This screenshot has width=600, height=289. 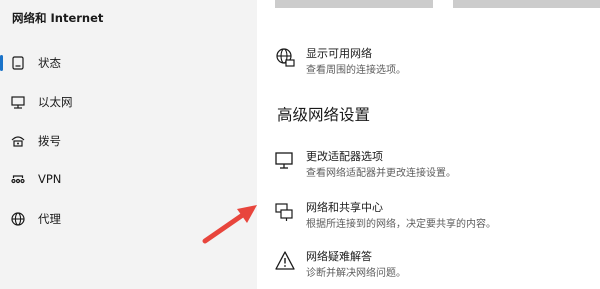 What do you see at coordinates (434, 216) in the screenshot?
I see `network-sharing-center-link: 网络和共享中心 根据所连接到的网络，决定要共享的内容。` at bounding box center [434, 216].